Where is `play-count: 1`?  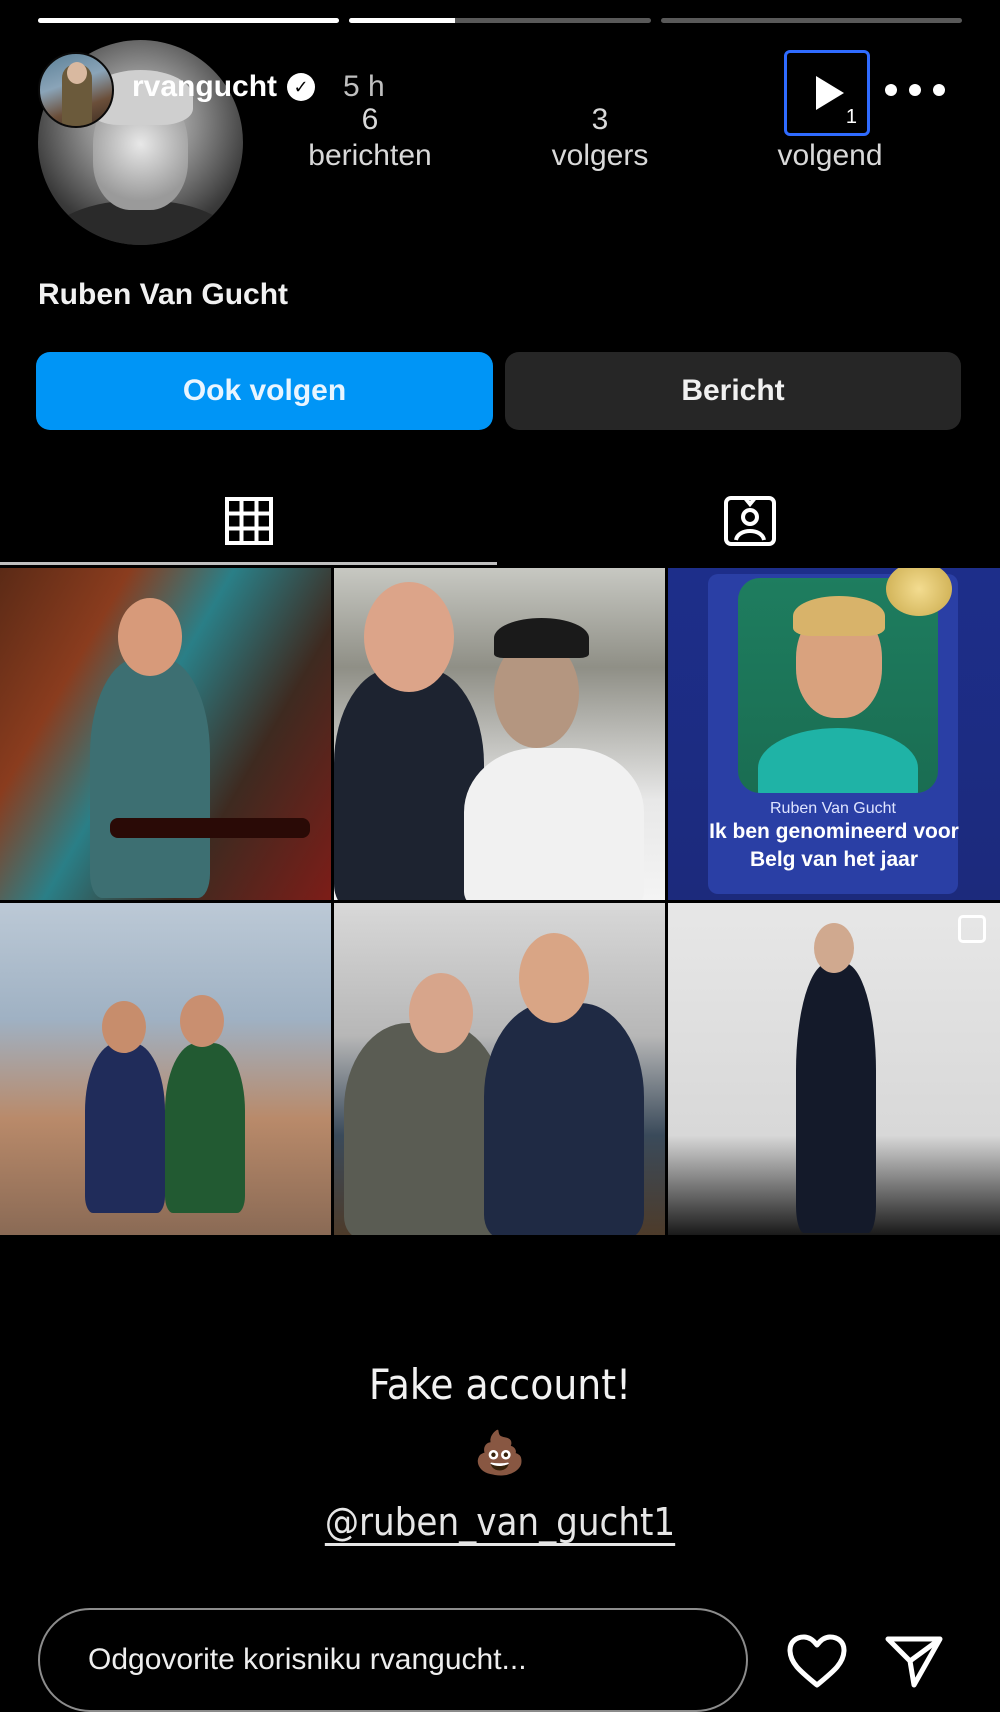
play-count: 1 is located at coordinates (851, 117).